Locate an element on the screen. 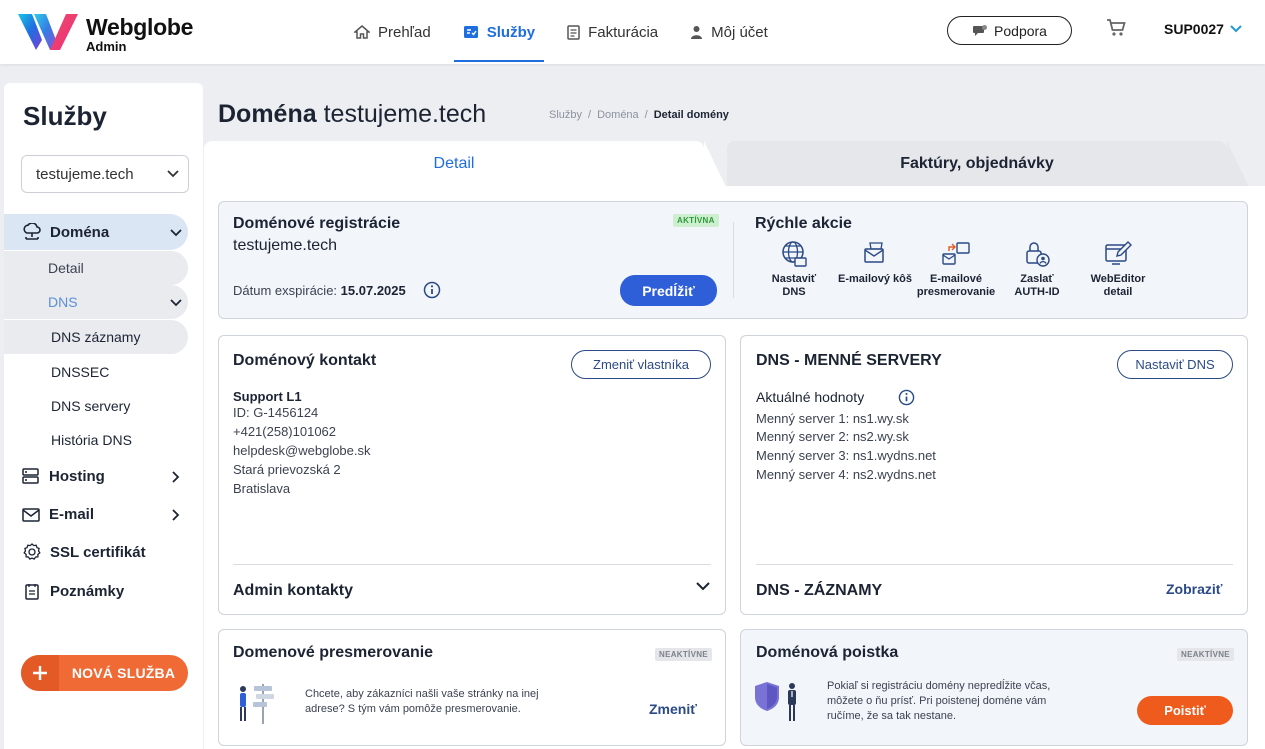  set-dns-button: Nastaviť DNS is located at coordinates (1175, 364).